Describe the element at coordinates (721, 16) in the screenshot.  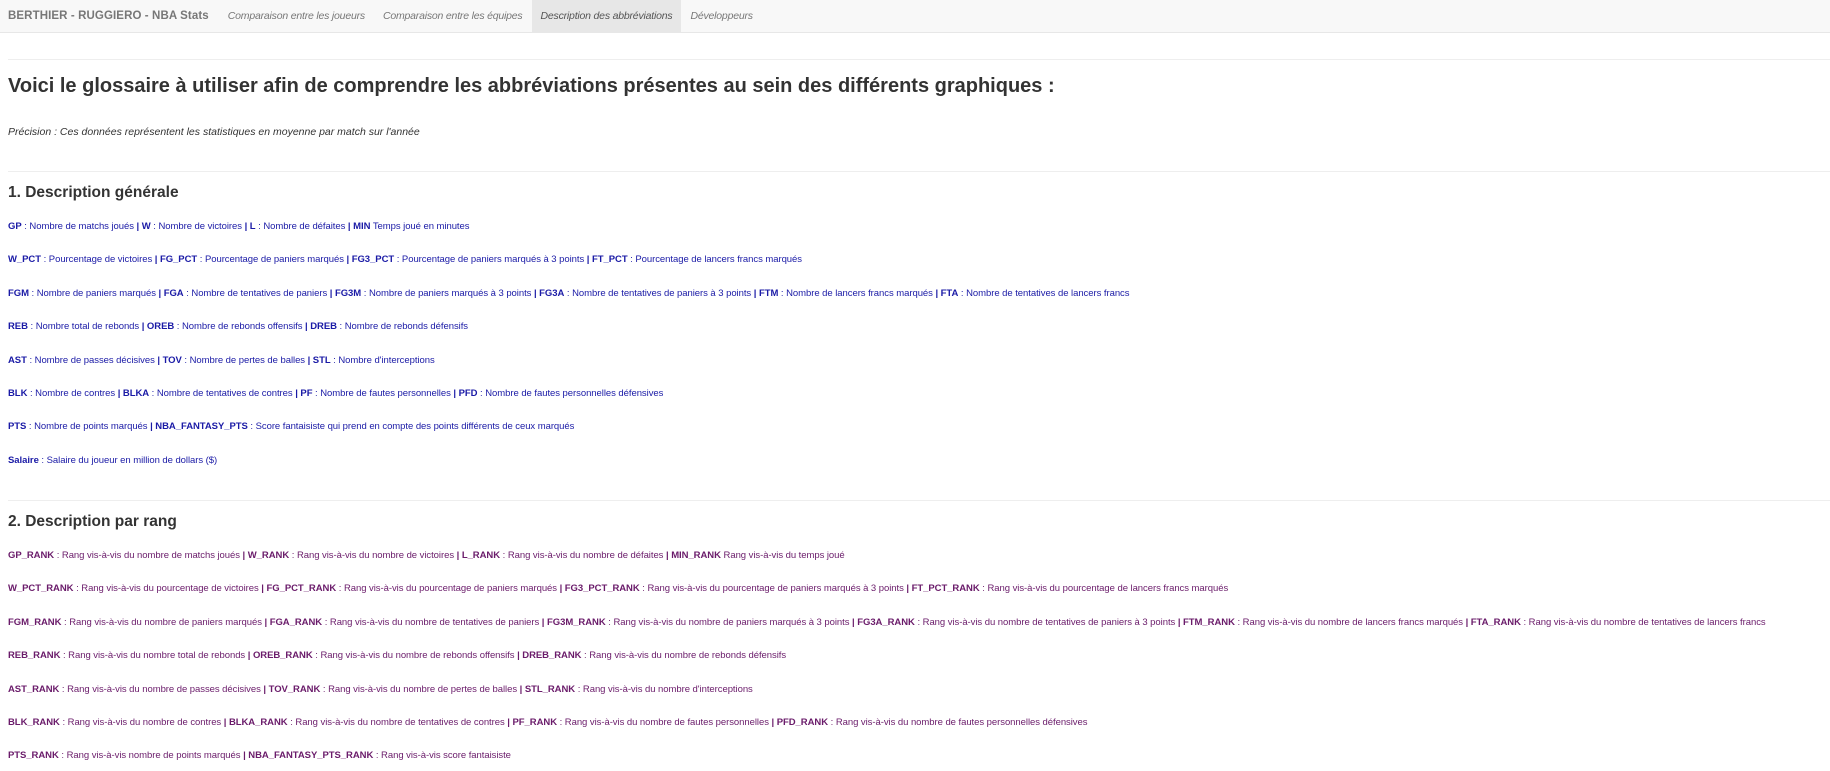
I see `tab-developpeurs: Développeurs` at that location.